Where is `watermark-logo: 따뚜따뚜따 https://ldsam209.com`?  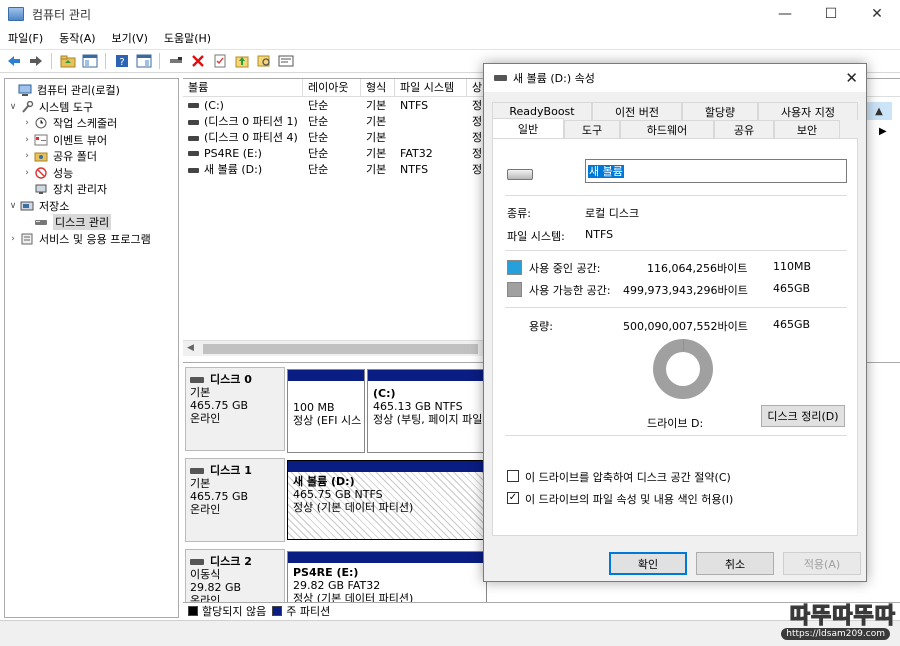
watermark-logo: 따뚜따뚜따 https://ldsam209.com is located at coordinates (801, 620).